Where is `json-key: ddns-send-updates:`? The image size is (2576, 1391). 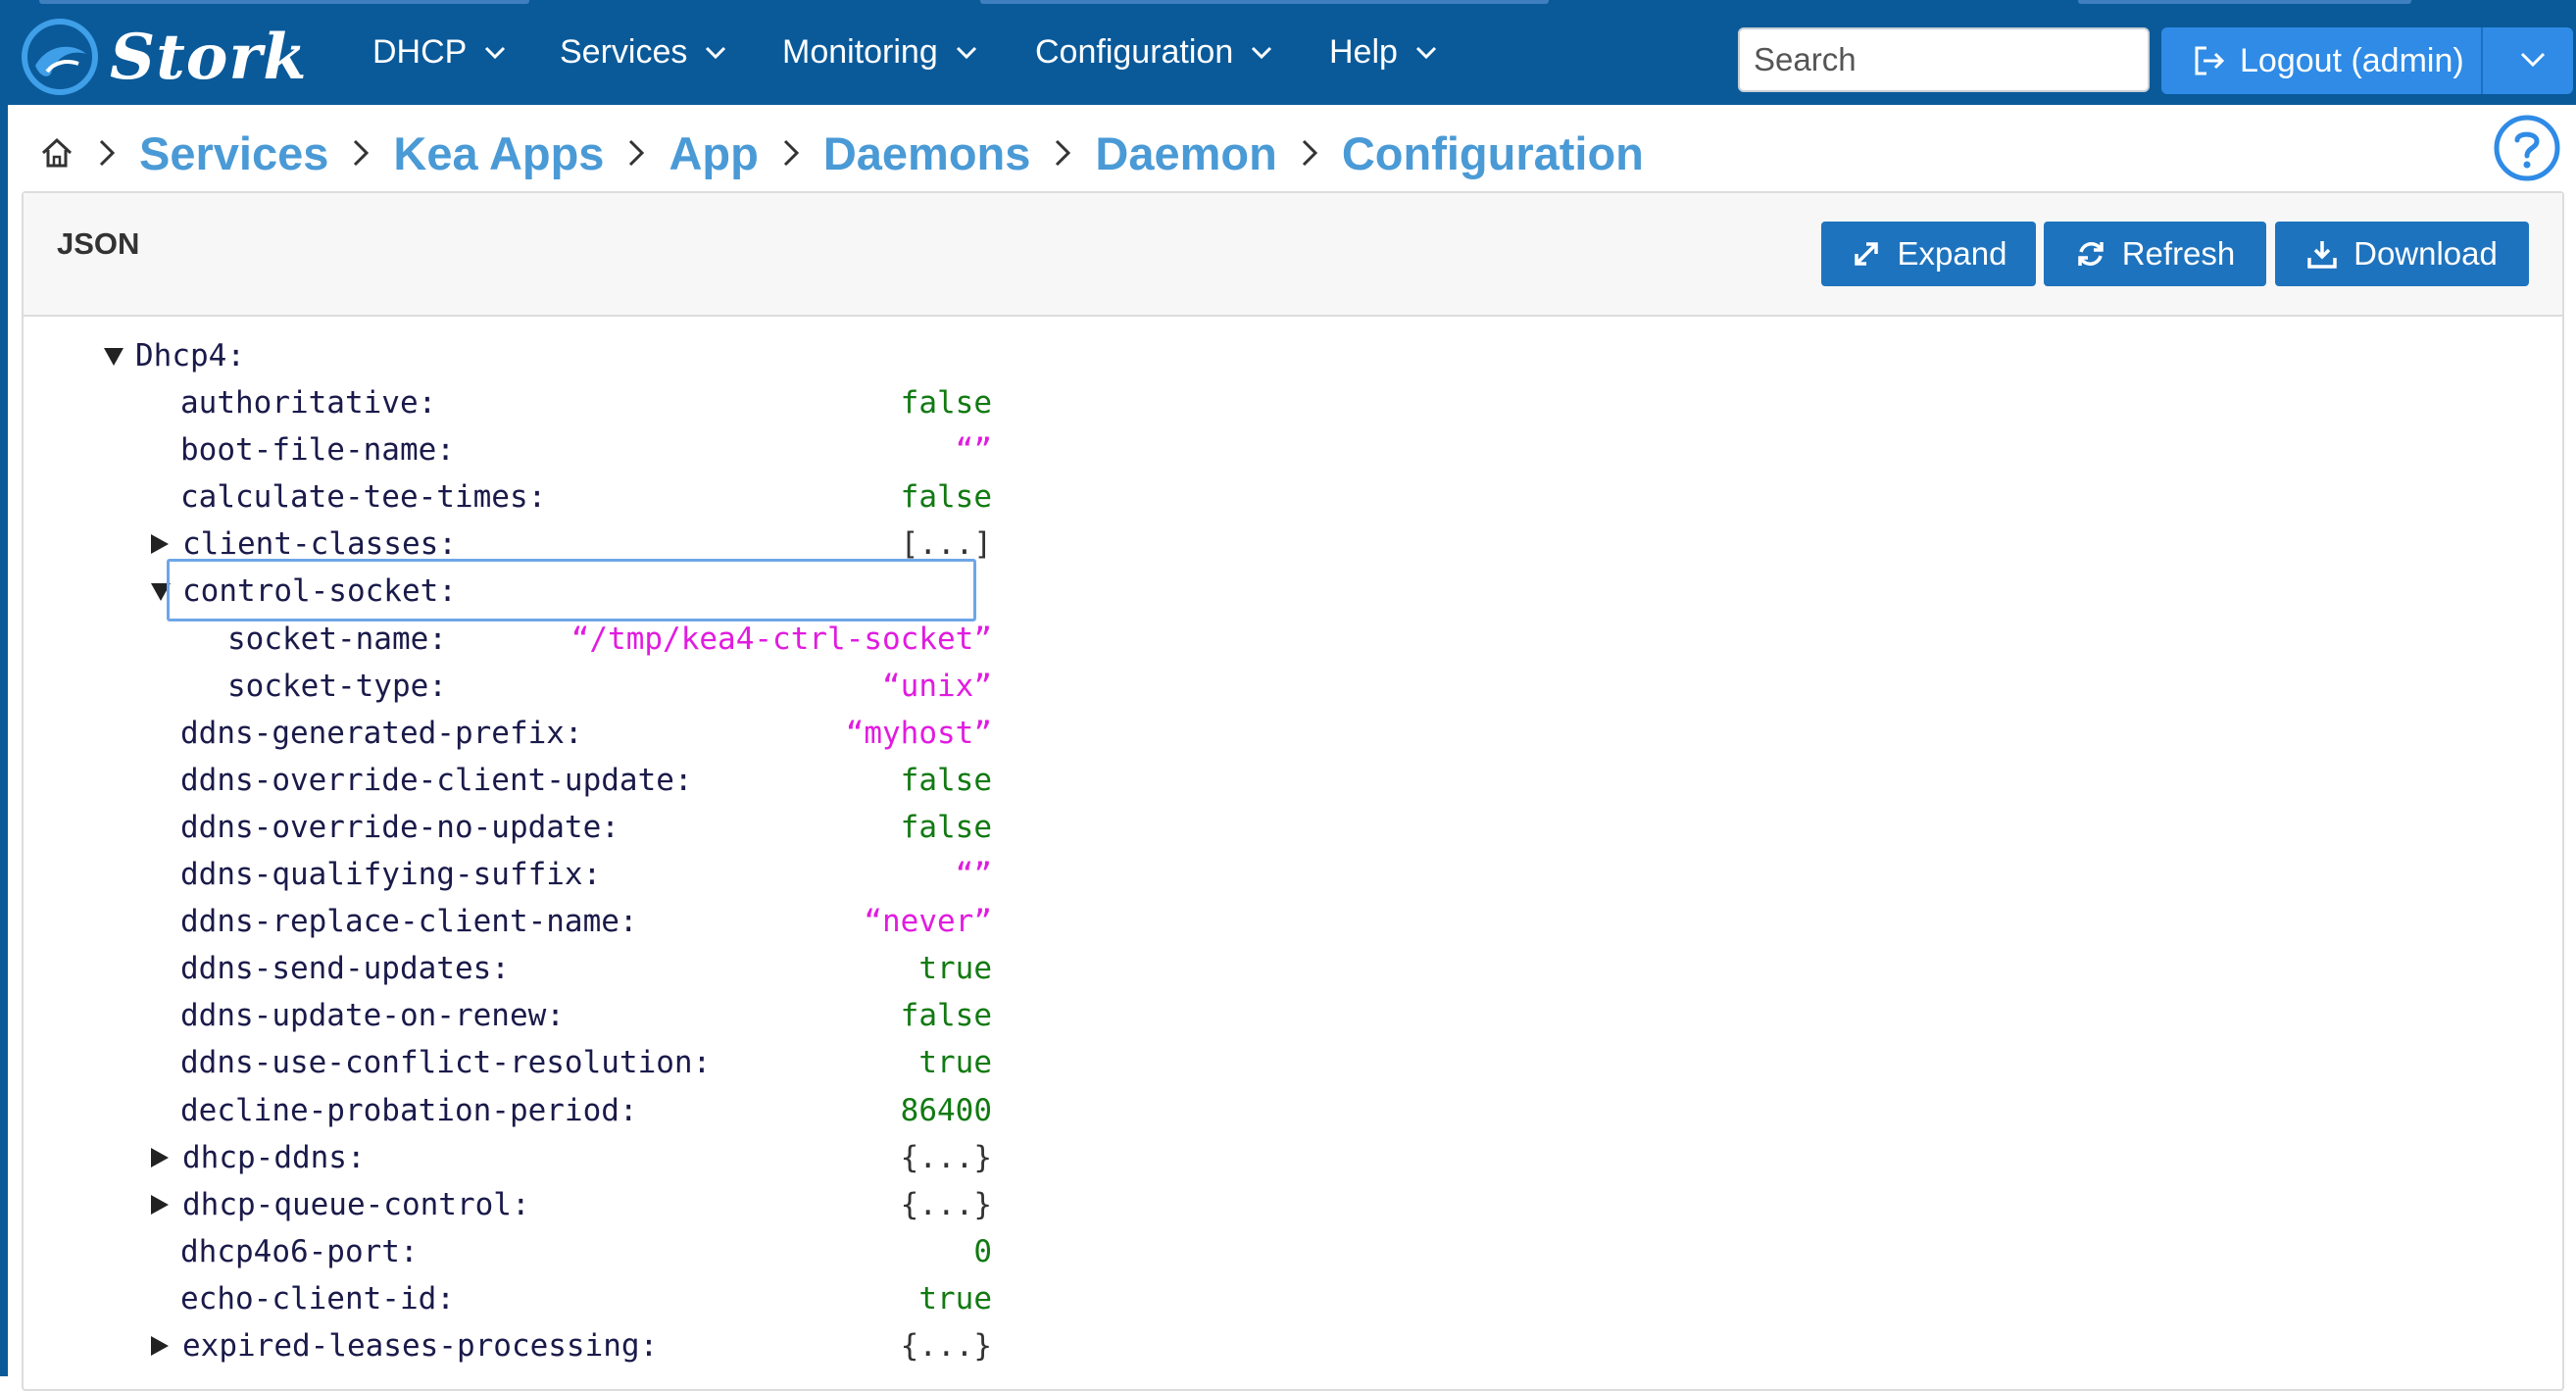 json-key: ddns-send-updates: is located at coordinates (345, 969).